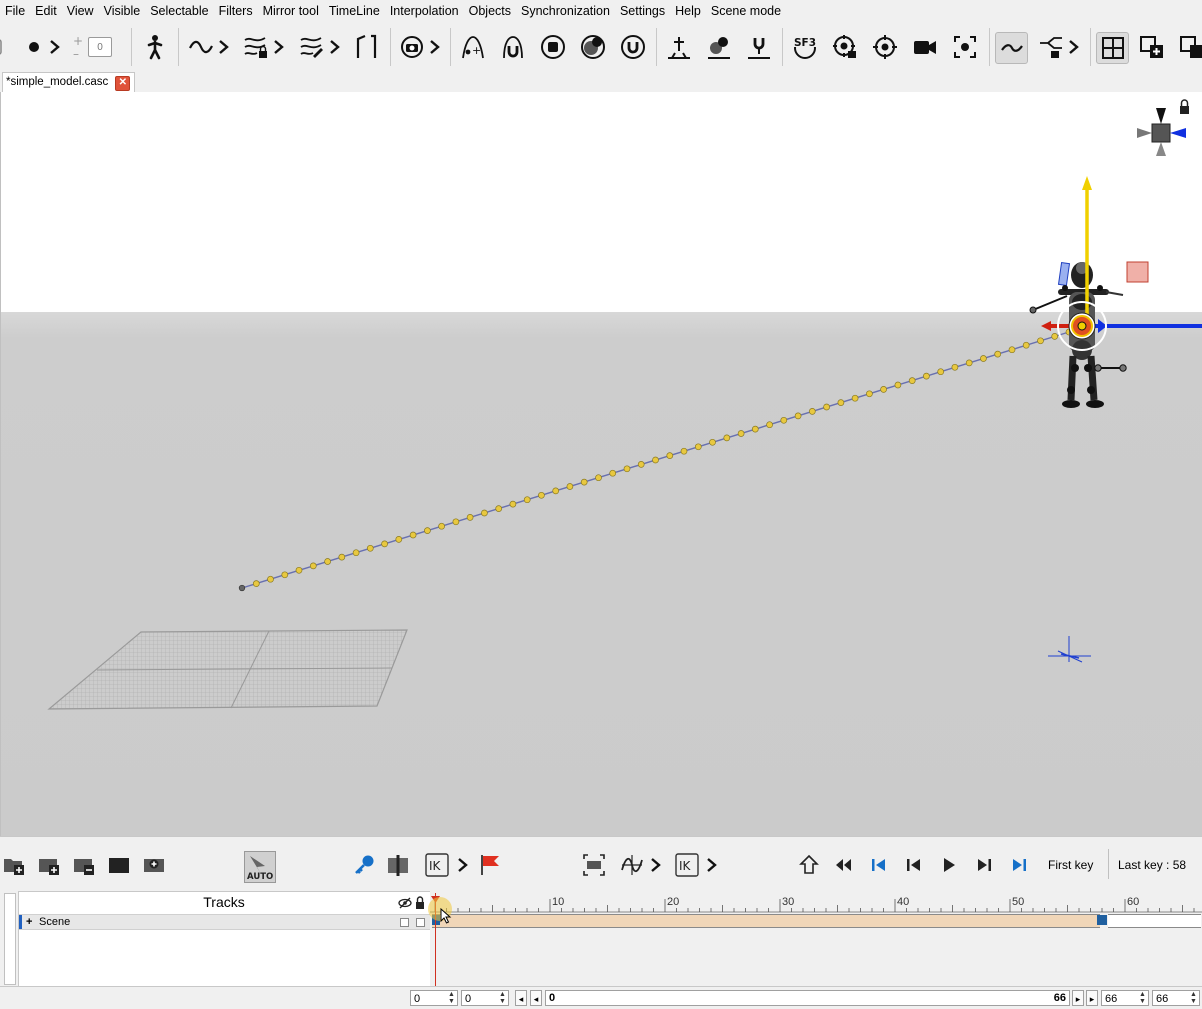  What do you see at coordinates (398, 865) in the screenshot?
I see `split-key-icon` at bounding box center [398, 865].